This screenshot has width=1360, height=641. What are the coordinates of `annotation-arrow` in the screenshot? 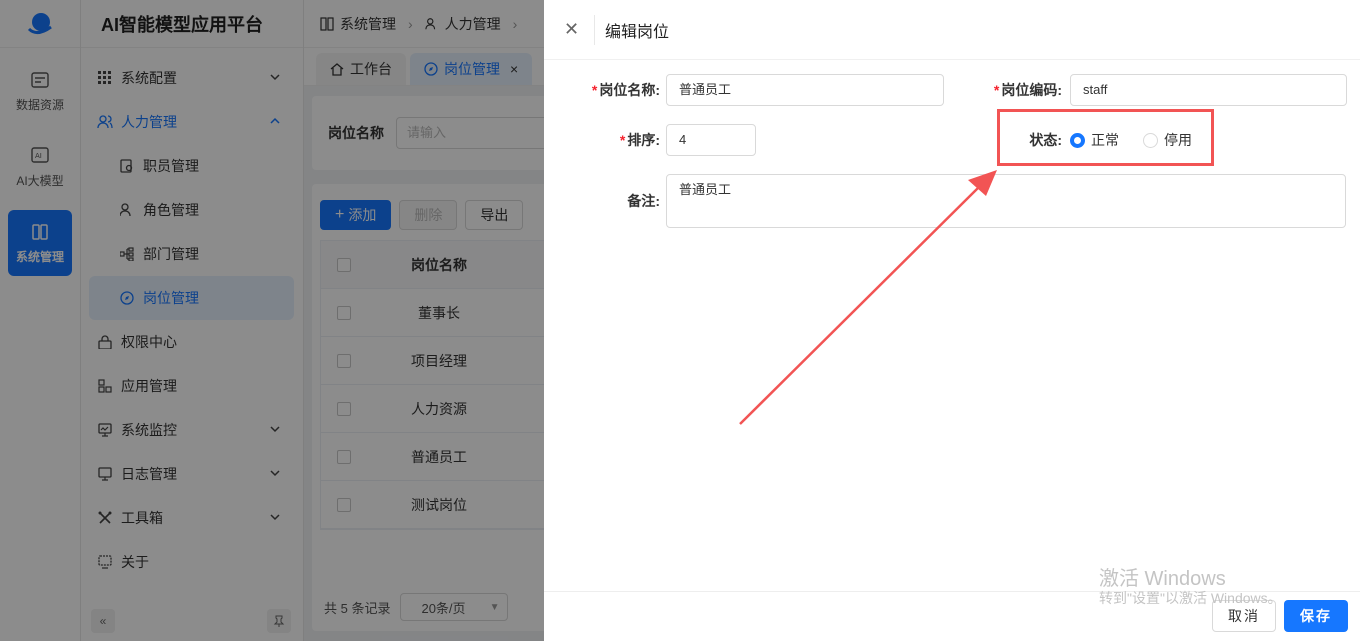 It's located at (868, 297).